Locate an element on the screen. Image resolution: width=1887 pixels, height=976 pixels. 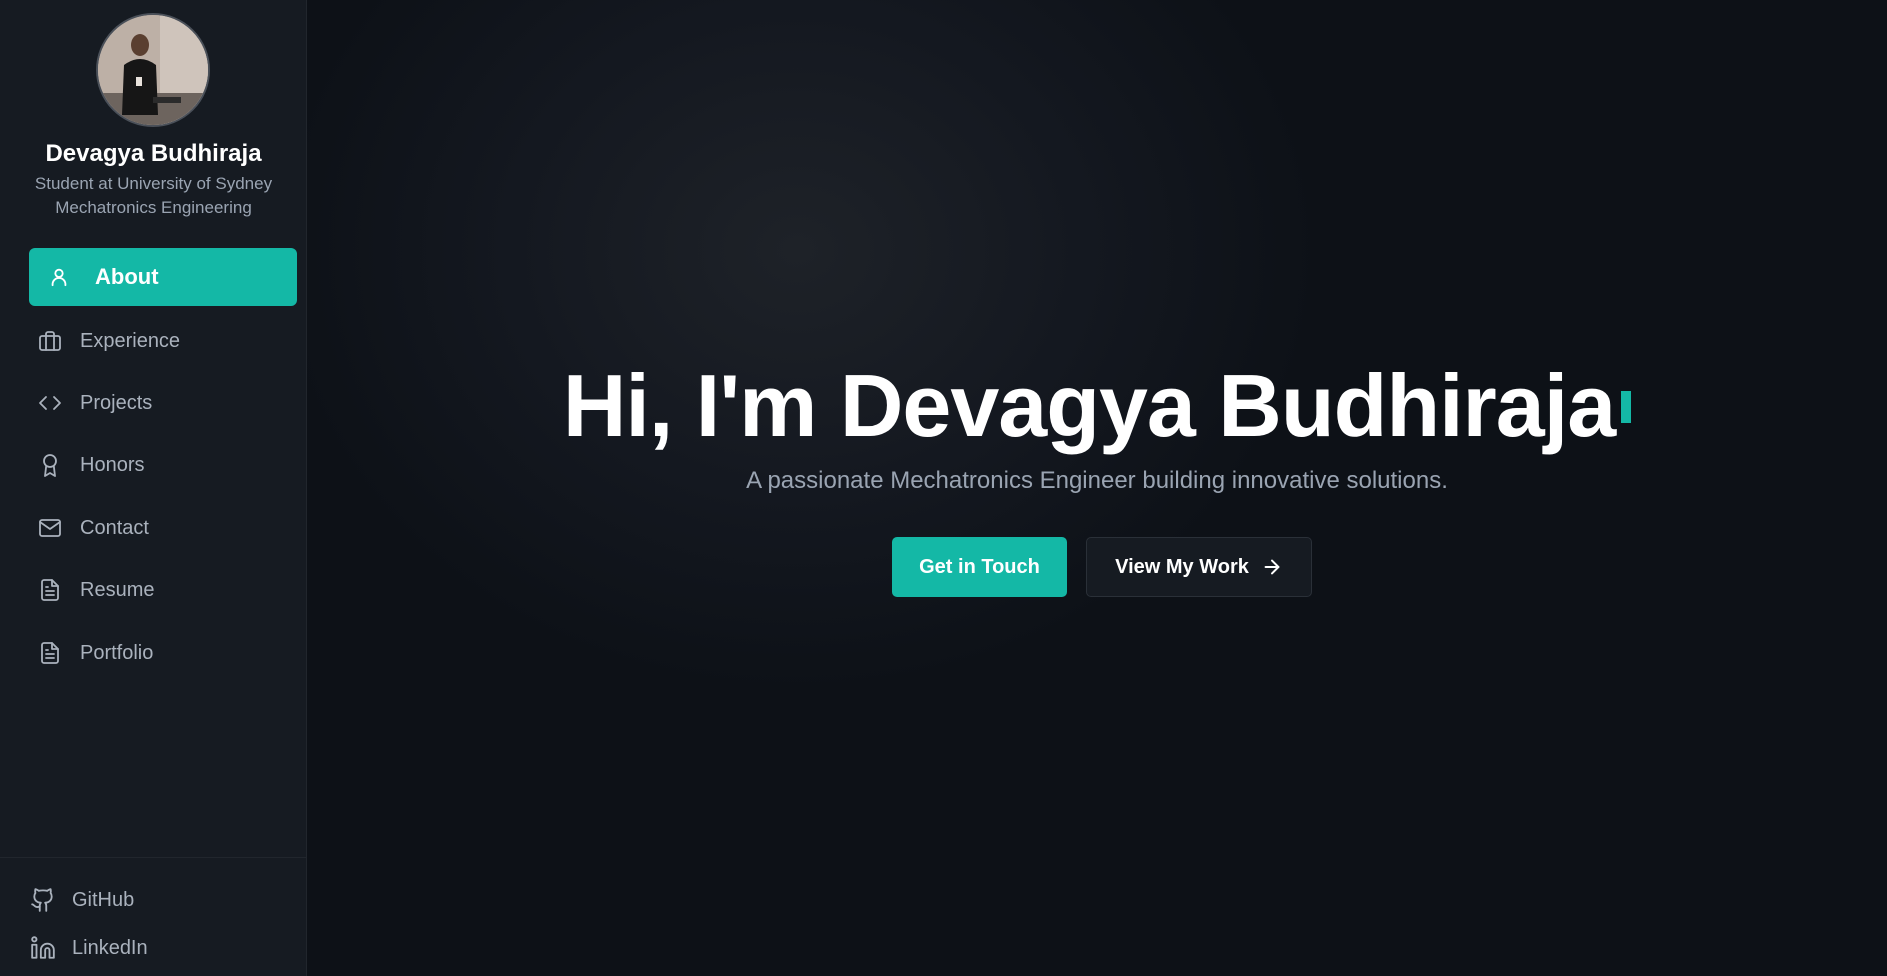
user-icon is located at coordinates (59, 277).